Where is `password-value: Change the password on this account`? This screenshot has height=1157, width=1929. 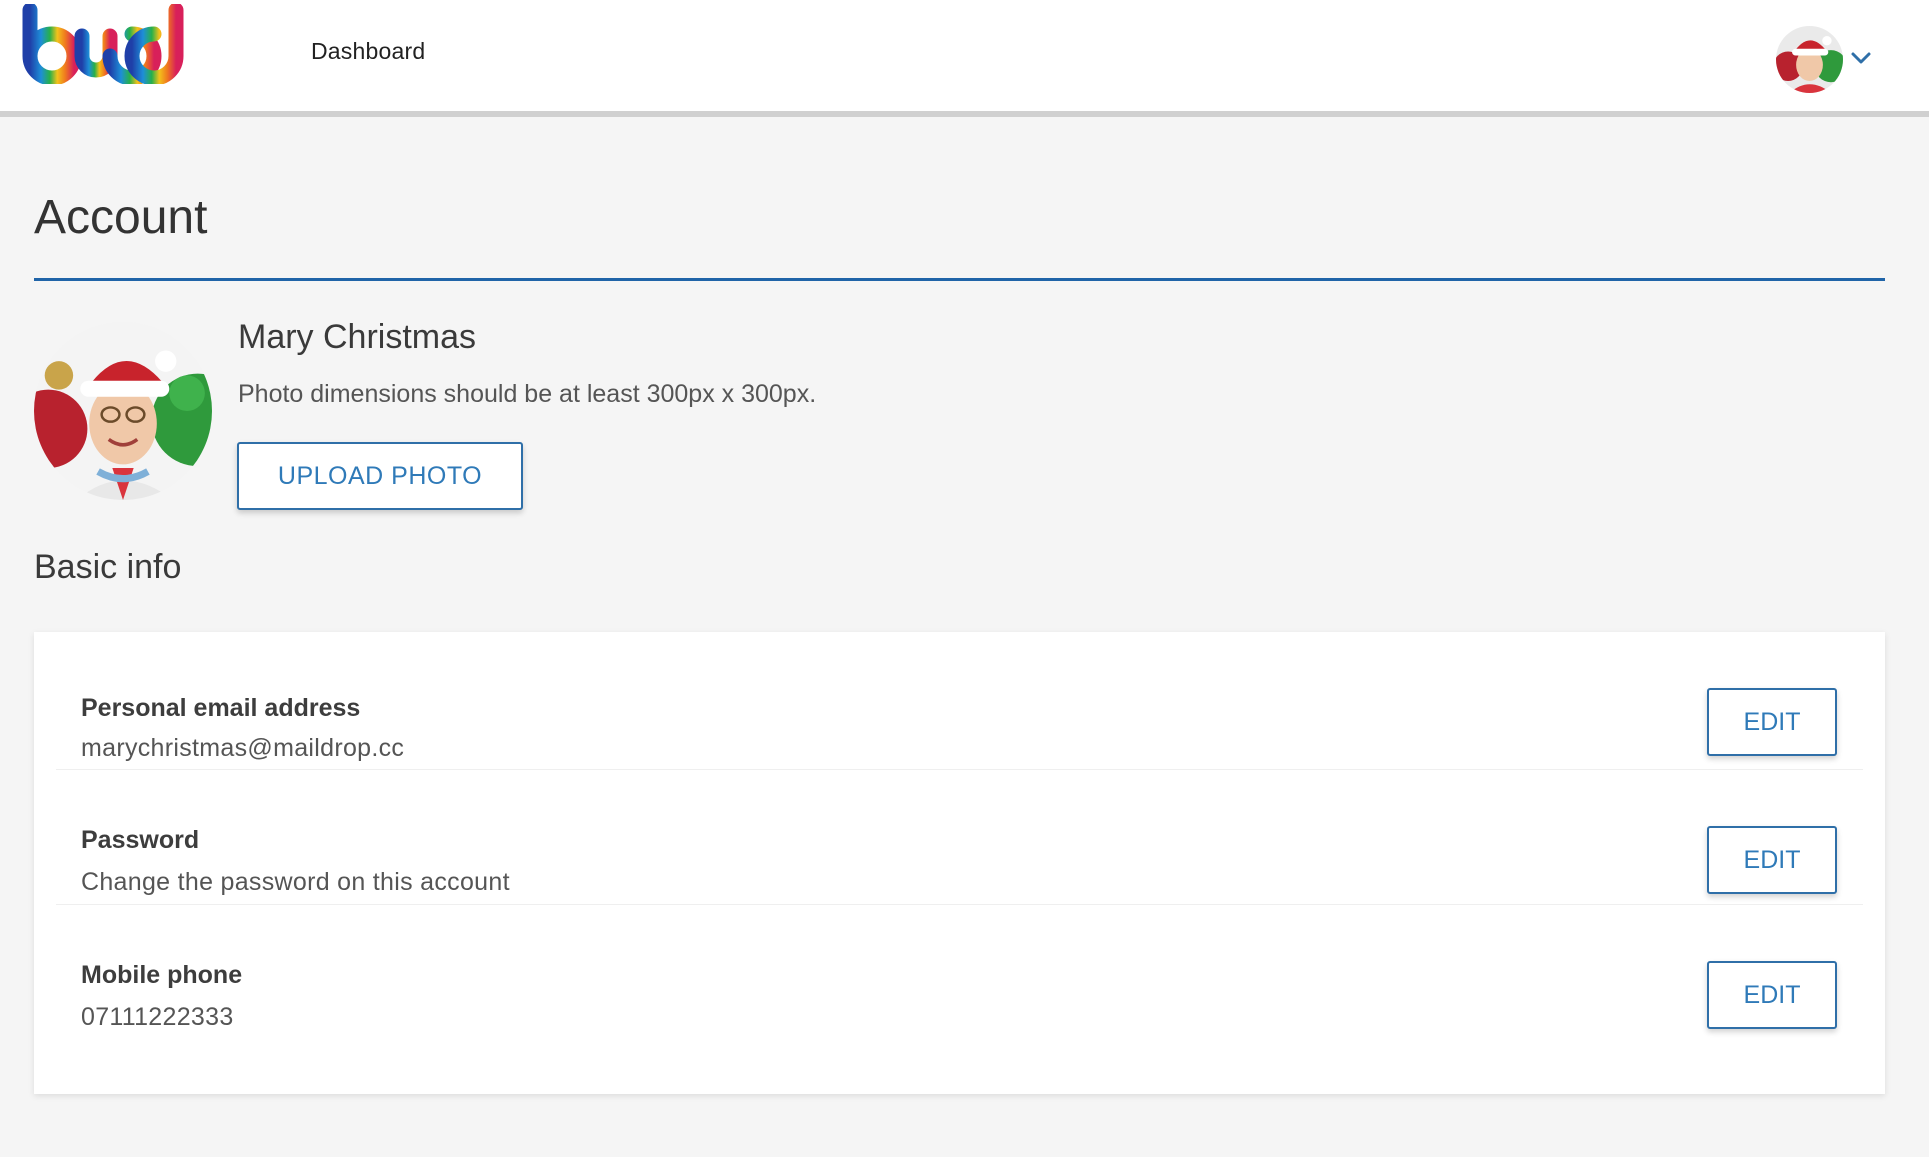 password-value: Change the password on this account is located at coordinates (295, 882).